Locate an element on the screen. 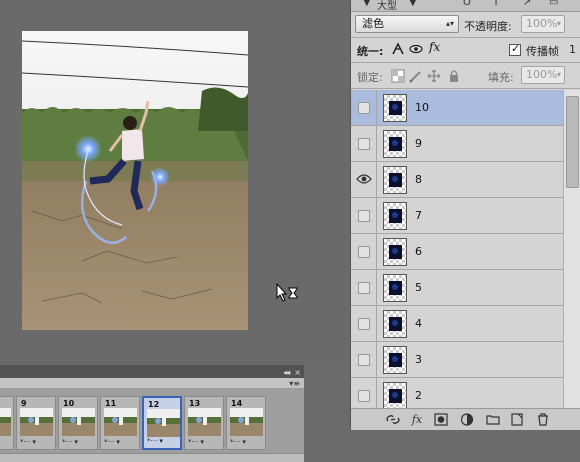  animation-frame: 11 *··· ▾ is located at coordinates (120, 423).